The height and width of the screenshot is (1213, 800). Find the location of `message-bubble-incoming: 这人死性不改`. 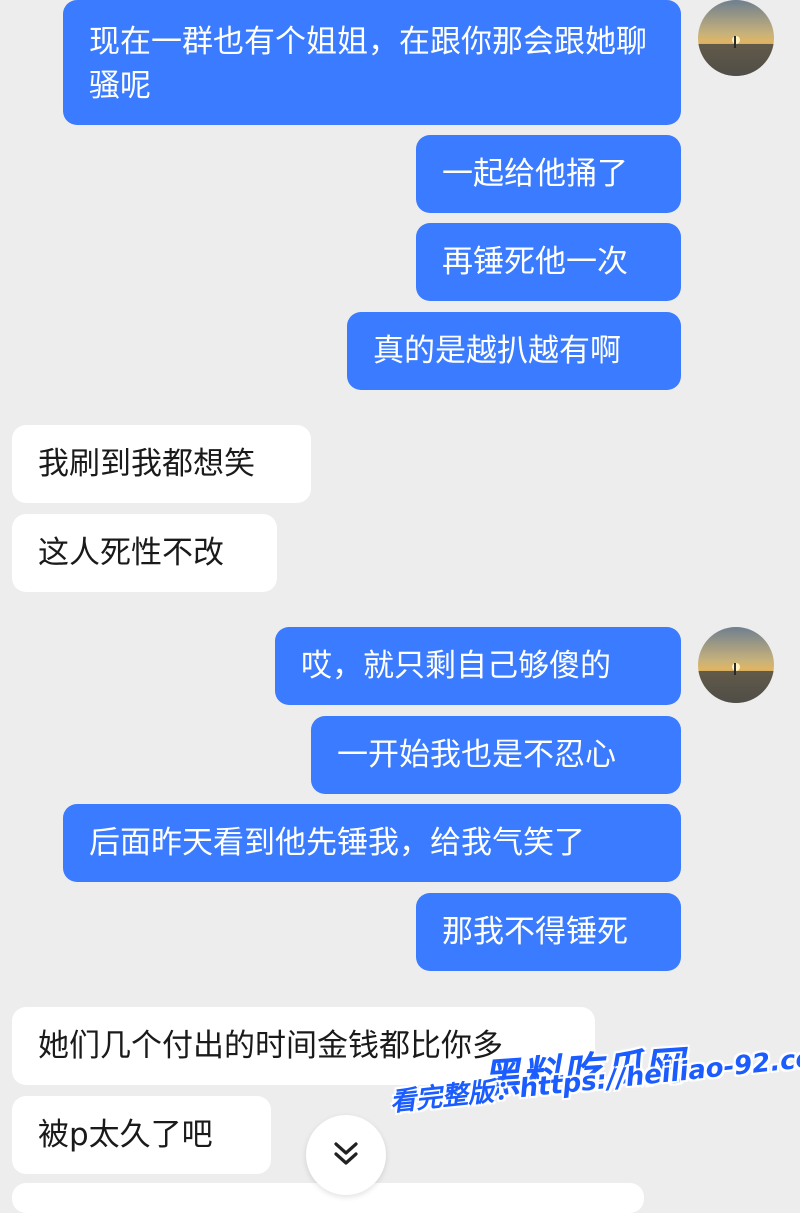

message-bubble-incoming: 这人死性不改 is located at coordinates (144, 553).